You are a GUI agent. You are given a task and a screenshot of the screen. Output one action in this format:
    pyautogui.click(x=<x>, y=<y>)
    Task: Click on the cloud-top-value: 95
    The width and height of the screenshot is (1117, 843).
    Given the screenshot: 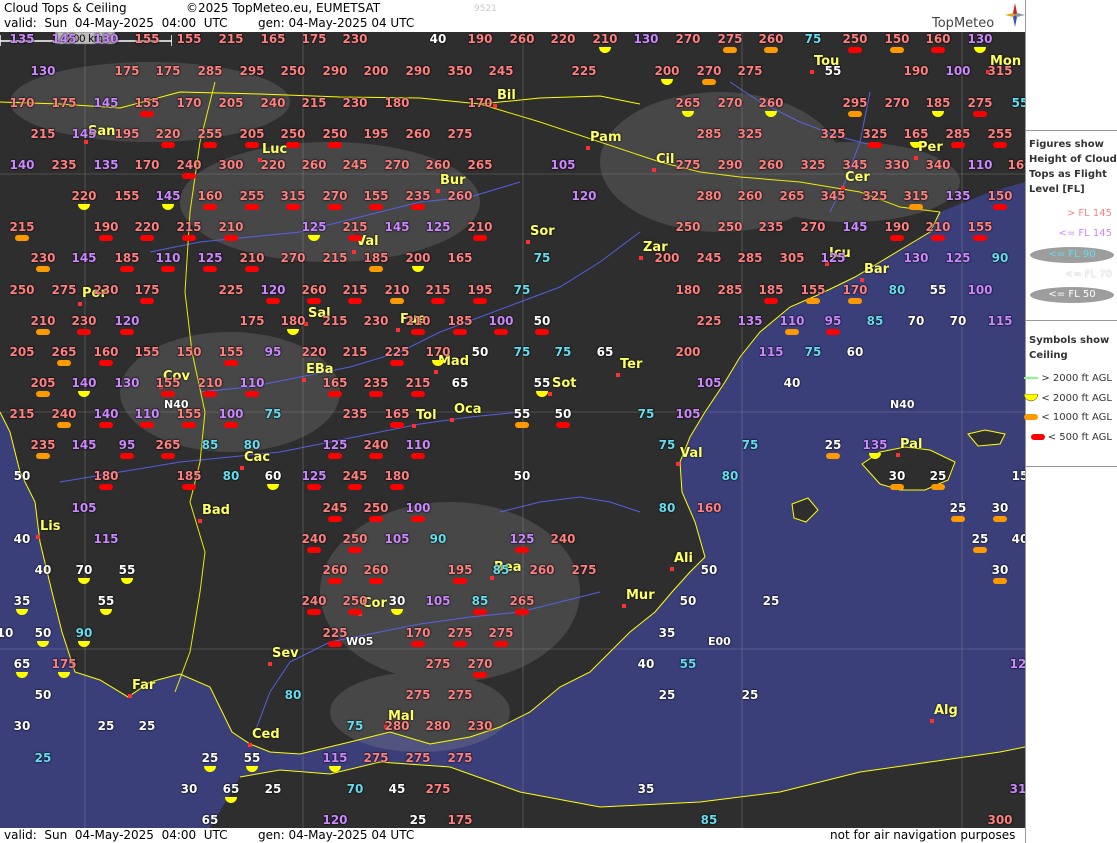 What is the action you would take?
    pyautogui.click(x=833, y=321)
    